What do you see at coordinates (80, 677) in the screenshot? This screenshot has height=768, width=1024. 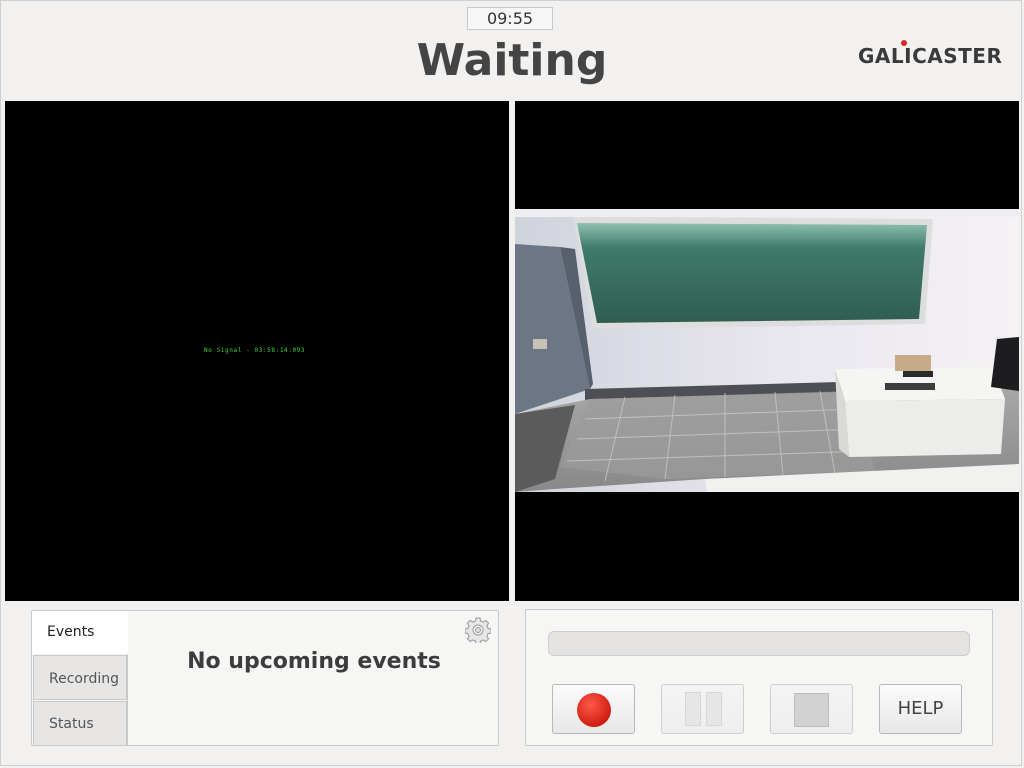 I see `tab-recording: Recording` at bounding box center [80, 677].